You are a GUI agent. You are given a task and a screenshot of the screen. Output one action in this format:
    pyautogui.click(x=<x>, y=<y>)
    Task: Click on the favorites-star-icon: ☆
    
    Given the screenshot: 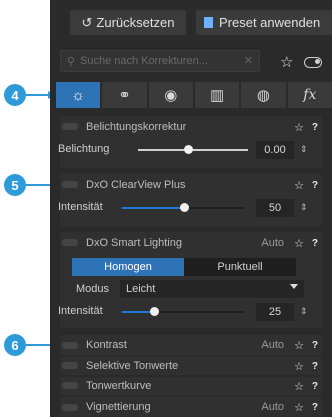 What is the action you would take?
    pyautogui.click(x=286, y=62)
    